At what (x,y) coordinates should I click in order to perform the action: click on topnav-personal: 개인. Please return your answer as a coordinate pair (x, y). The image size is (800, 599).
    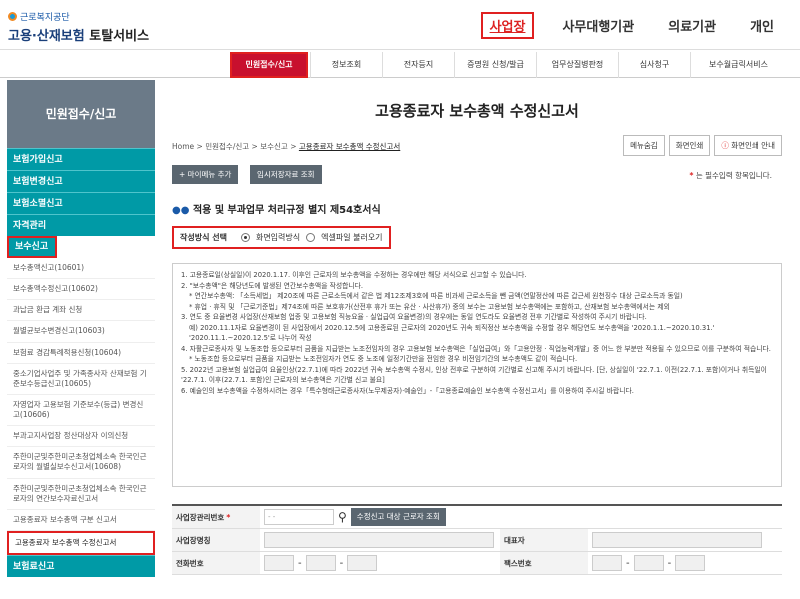
    Looking at the image, I should click on (762, 25).